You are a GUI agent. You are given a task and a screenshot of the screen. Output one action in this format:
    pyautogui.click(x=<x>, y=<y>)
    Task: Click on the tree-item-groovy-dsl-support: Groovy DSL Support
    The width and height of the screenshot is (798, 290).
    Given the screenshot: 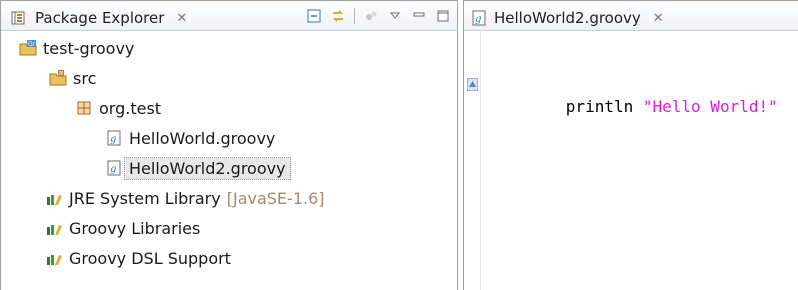 What is the action you would take?
    pyautogui.click(x=138, y=258)
    